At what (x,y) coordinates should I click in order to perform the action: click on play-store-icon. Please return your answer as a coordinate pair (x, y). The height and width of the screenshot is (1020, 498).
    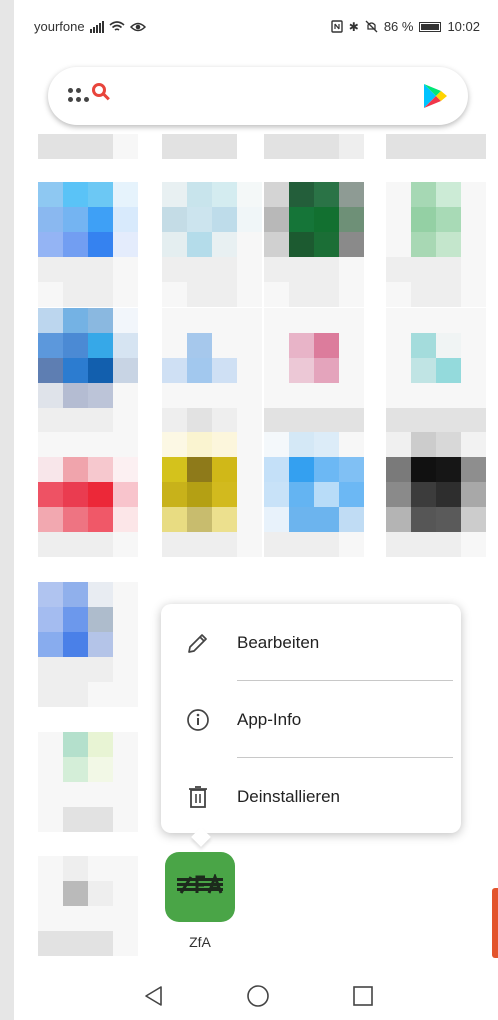
    Looking at the image, I should click on (435, 96).